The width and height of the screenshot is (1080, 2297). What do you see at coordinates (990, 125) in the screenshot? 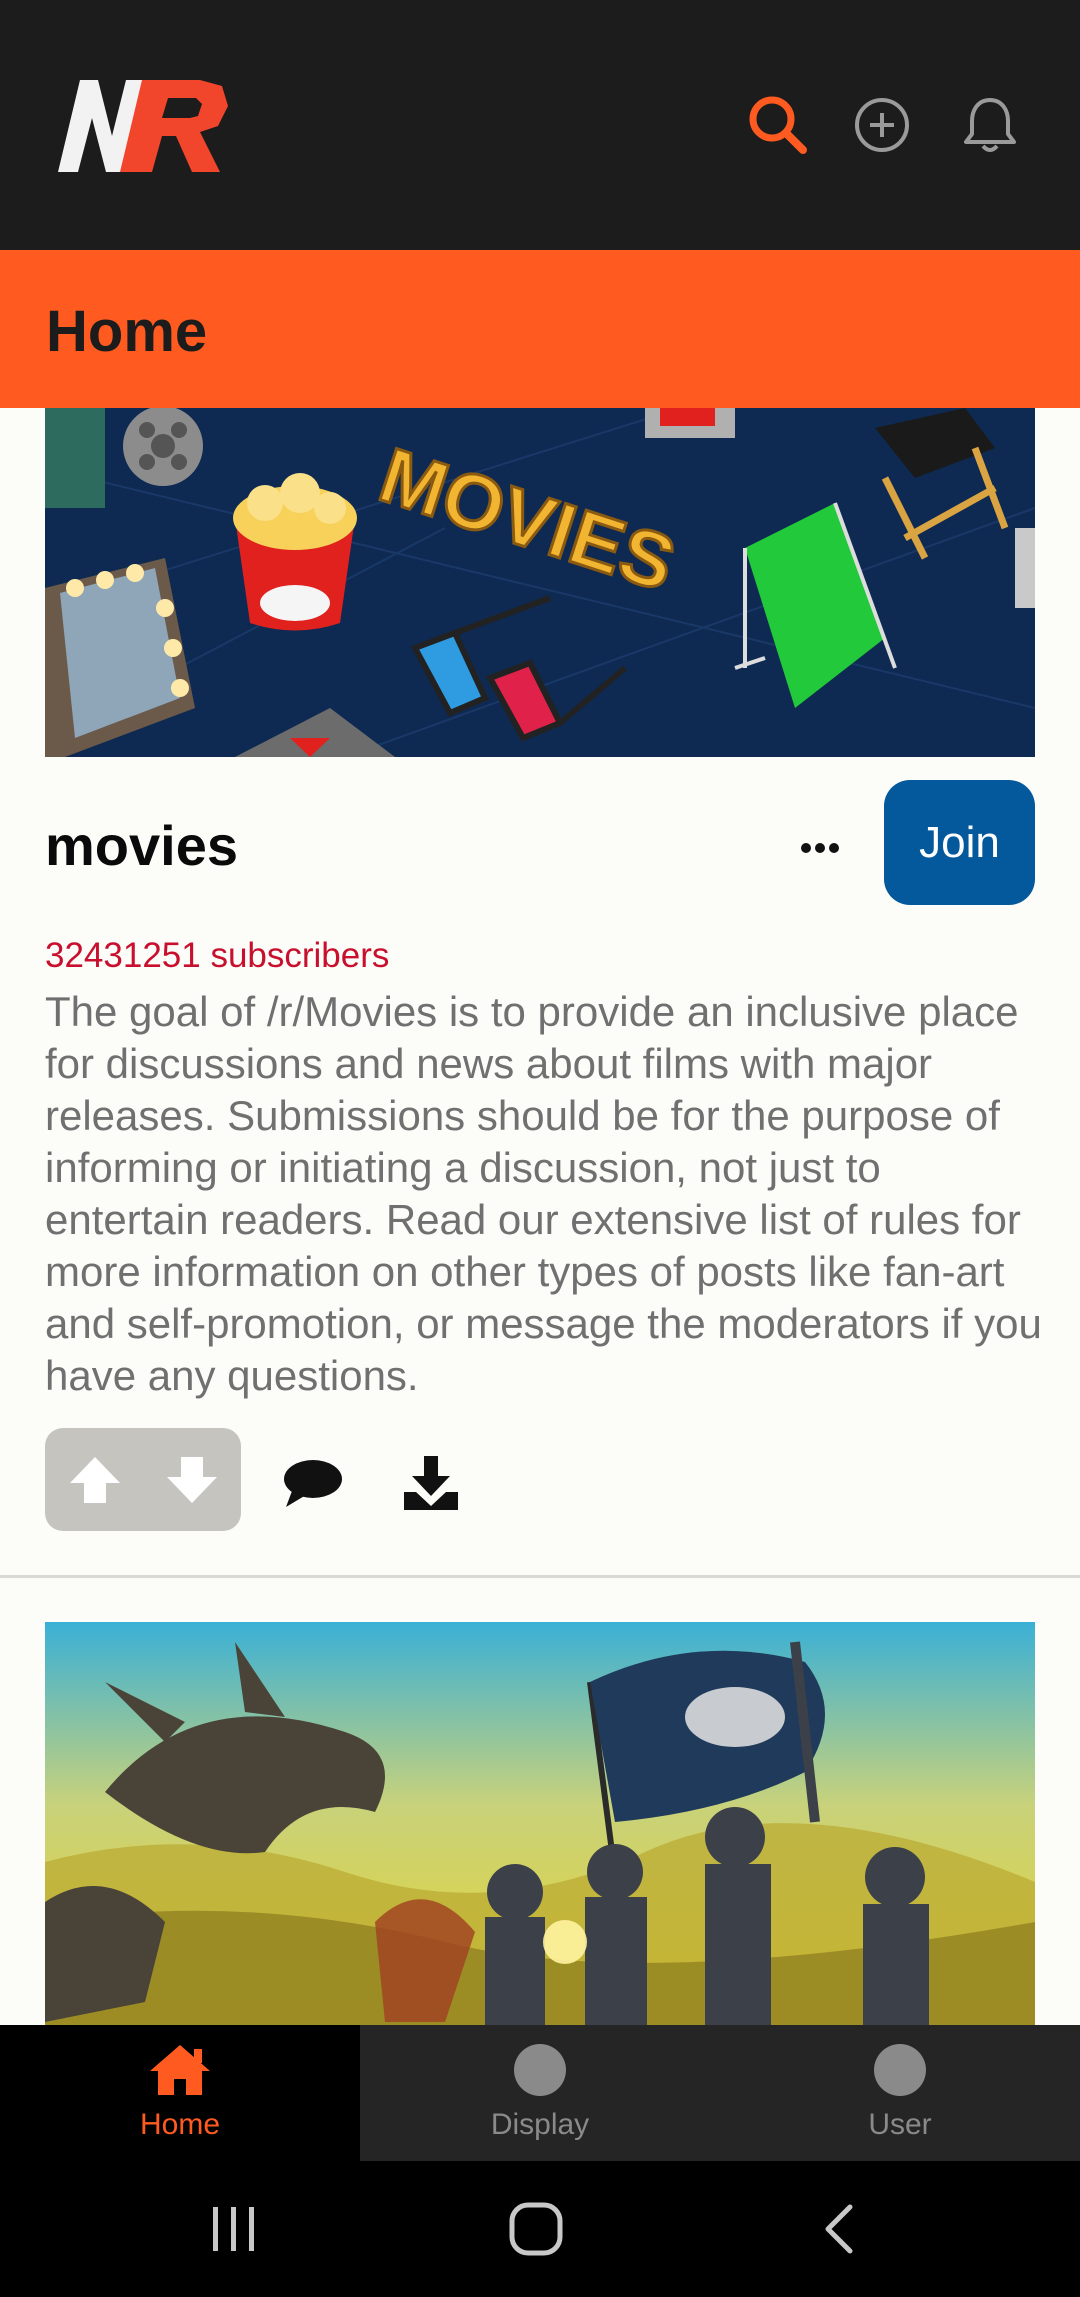
I see `bell-icon` at bounding box center [990, 125].